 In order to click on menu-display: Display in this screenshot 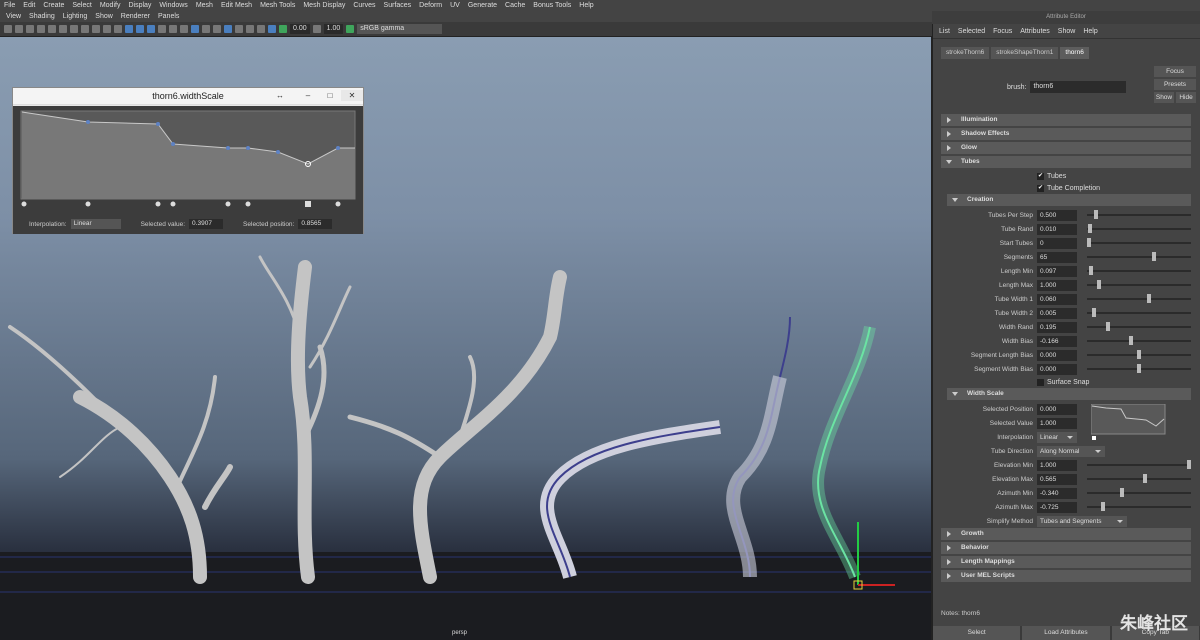, I will do `click(139, 5)`.